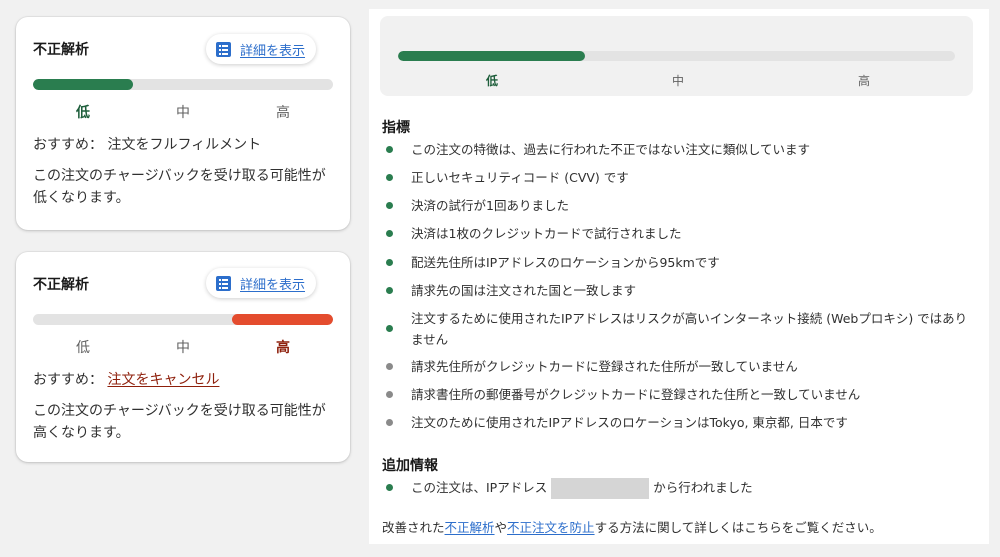 The image size is (1000, 557). Describe the element at coordinates (703, 487) in the screenshot. I see `ip-suffix: から行われました` at that location.